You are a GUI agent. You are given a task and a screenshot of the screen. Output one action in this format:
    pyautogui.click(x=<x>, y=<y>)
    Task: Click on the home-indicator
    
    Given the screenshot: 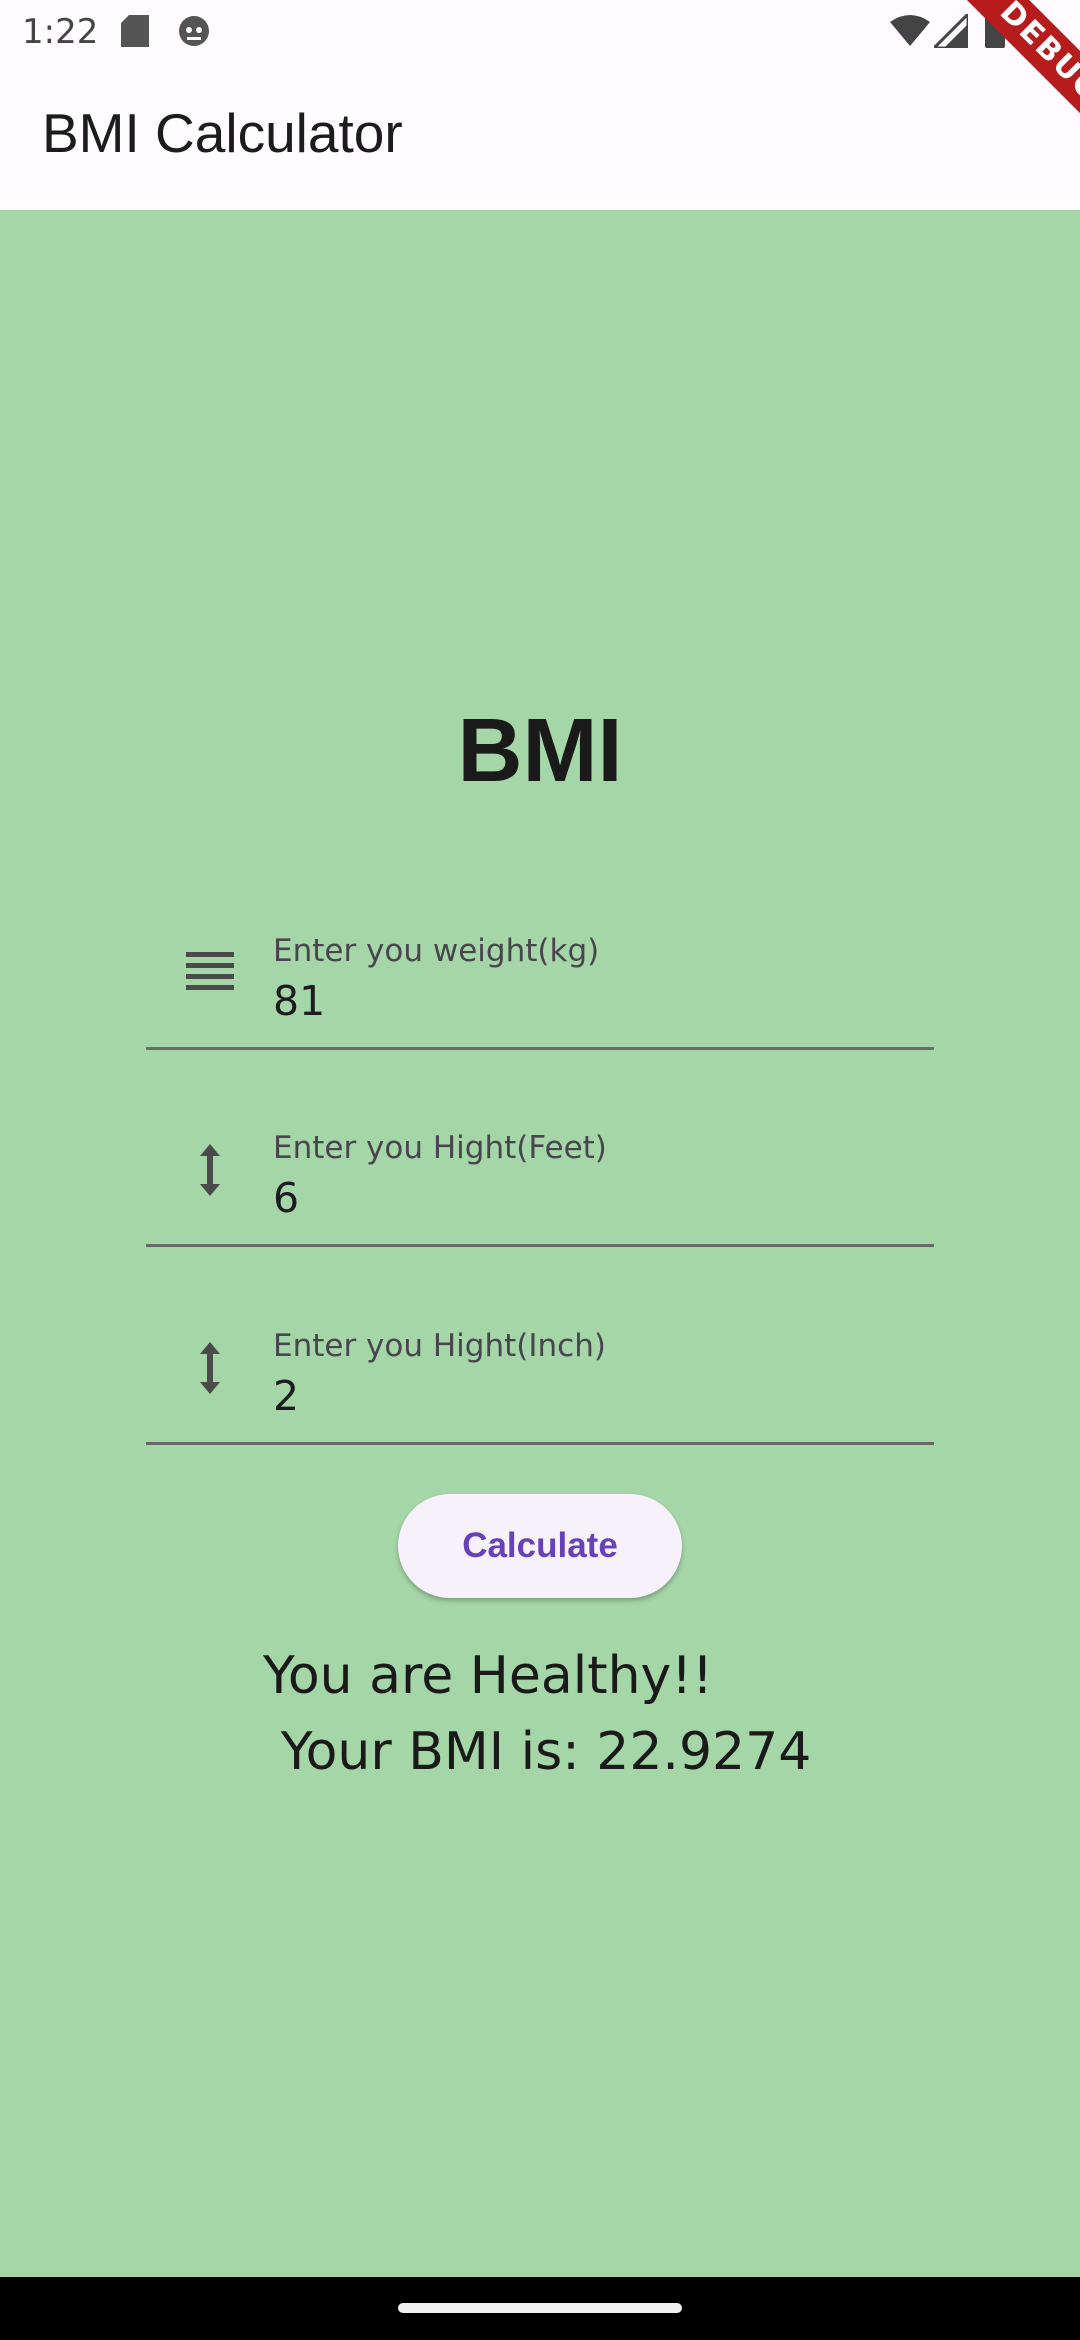 What is the action you would take?
    pyautogui.click(x=540, y=2308)
    